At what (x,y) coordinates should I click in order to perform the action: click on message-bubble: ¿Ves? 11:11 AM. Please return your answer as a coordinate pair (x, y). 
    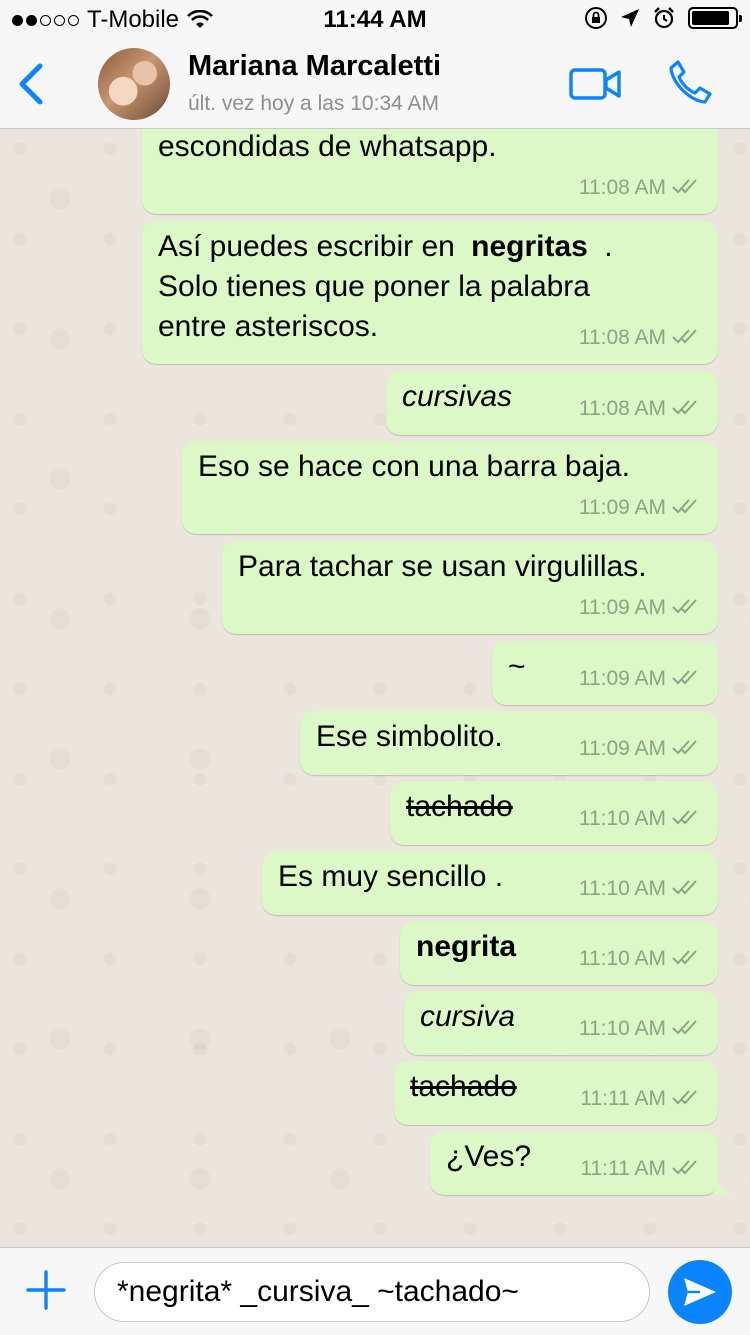
    Looking at the image, I should click on (580, 1163).